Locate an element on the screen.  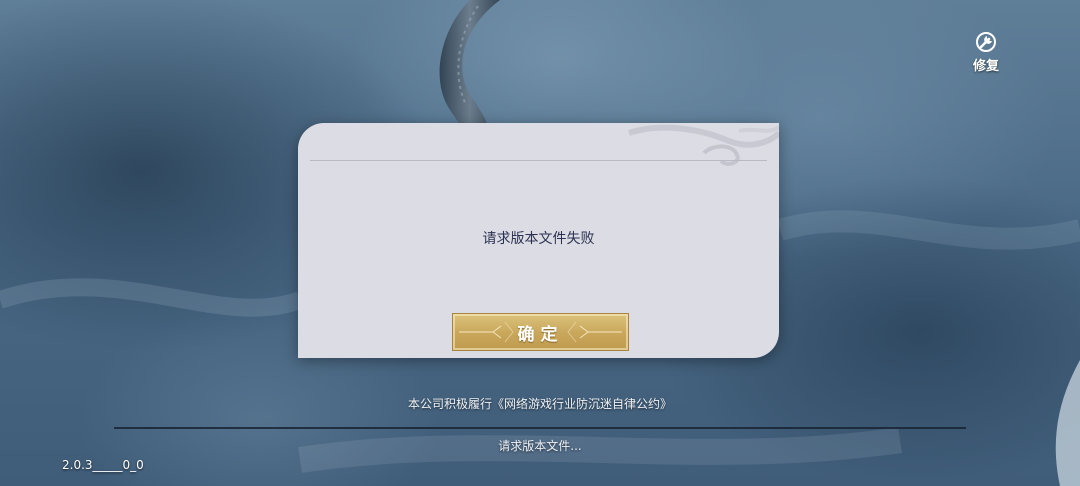
dialog-divider is located at coordinates (538, 160).